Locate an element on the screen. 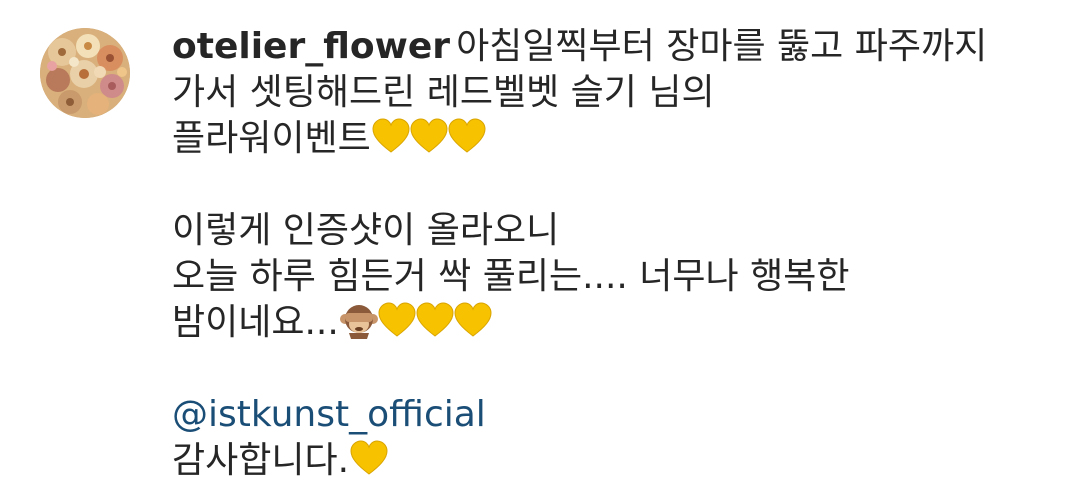 The width and height of the screenshot is (1080, 499). caption-line-7: @istkunst_official is located at coordinates (612, 415).